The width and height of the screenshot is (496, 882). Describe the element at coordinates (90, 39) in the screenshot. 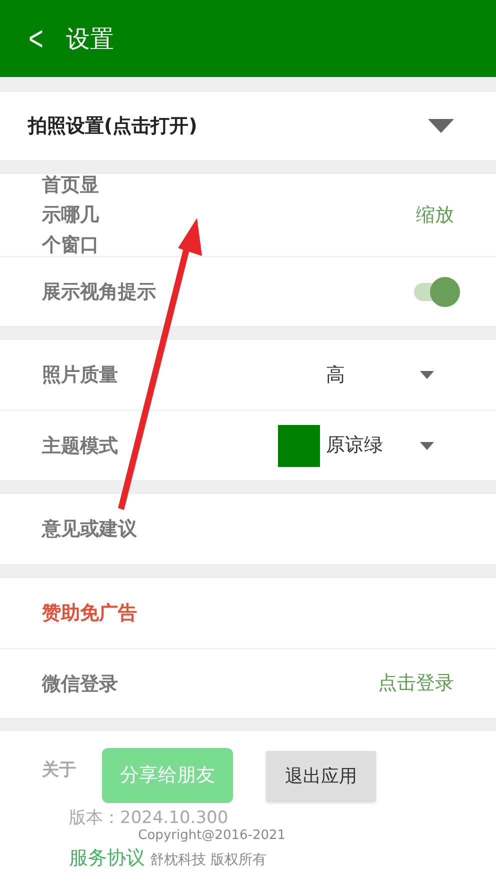

I see `page-title: 设置` at that location.